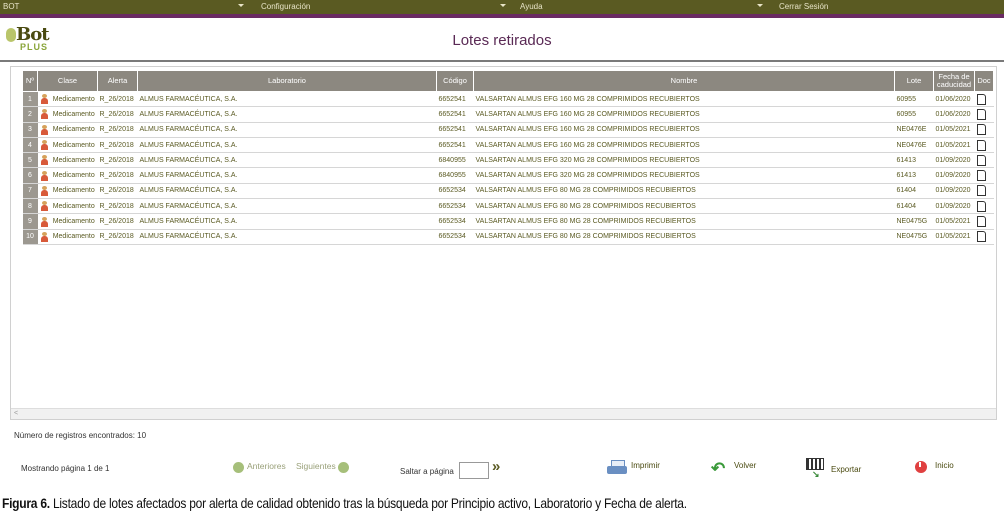  I want to click on cell-lote: 60955, so click(914, 114).